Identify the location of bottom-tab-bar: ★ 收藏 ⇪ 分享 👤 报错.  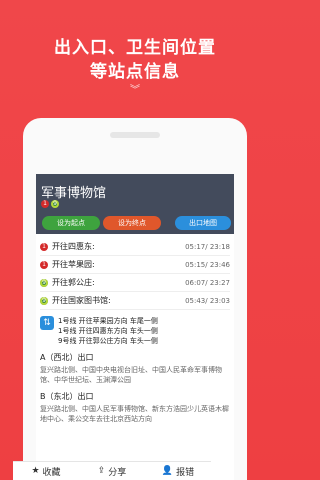
(112, 470).